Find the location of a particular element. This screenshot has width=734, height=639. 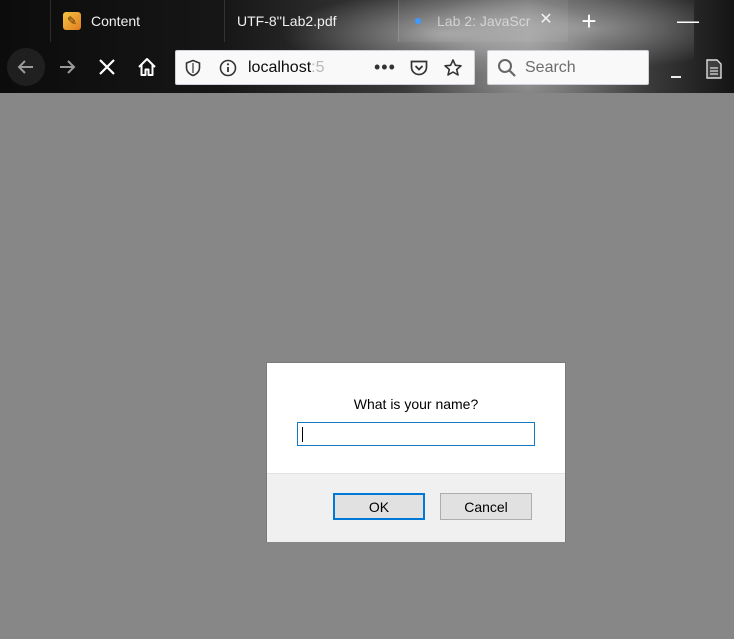

close-icon is located at coordinates (107, 67).